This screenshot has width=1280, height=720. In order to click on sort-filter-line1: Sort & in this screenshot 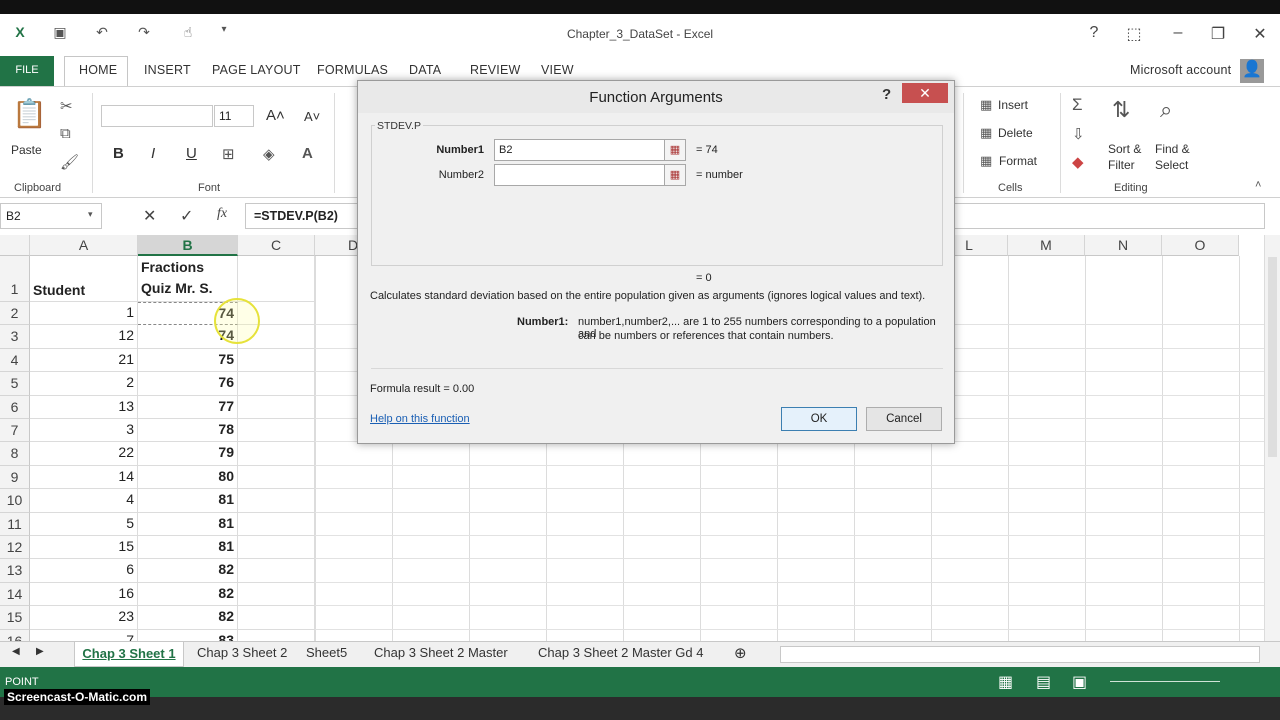, I will do `click(1124, 149)`.